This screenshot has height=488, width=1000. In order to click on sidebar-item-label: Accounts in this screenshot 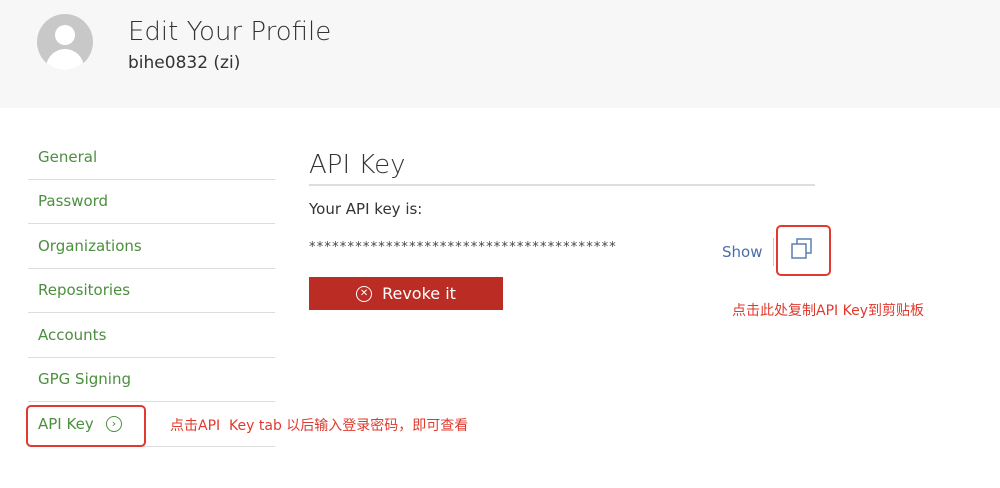, I will do `click(72, 335)`.